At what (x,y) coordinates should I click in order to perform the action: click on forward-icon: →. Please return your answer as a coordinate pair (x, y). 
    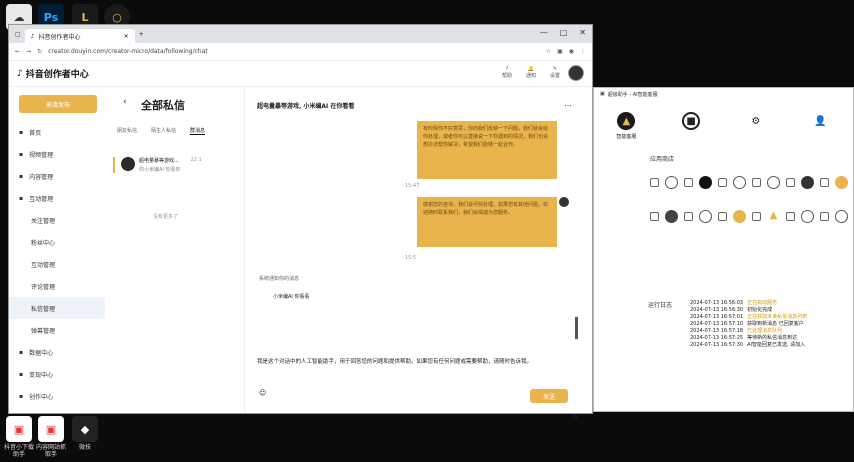
    Looking at the image, I should click on (28, 51).